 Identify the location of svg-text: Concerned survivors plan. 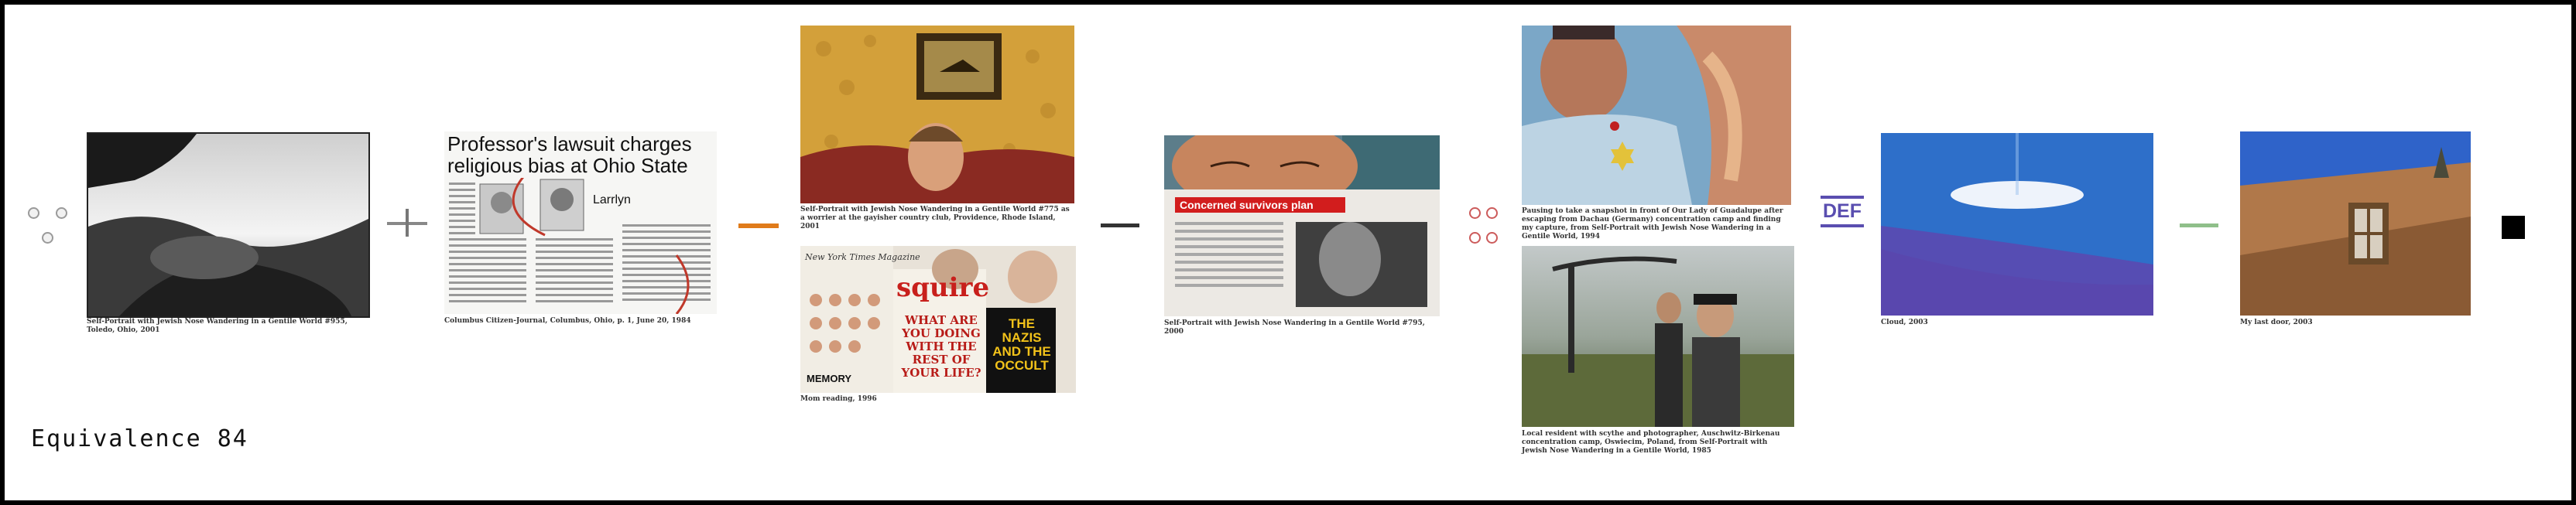
(1247, 205).